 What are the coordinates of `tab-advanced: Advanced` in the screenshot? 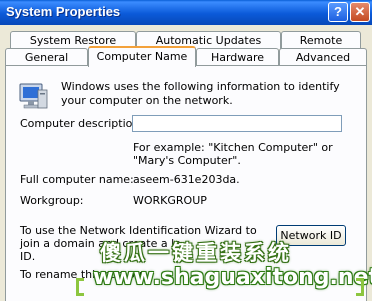 It's located at (323, 57).